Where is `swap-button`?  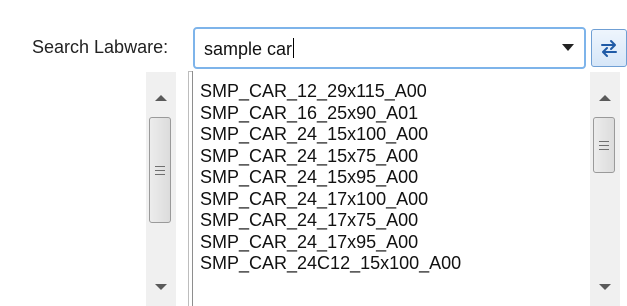 swap-button is located at coordinates (609, 48).